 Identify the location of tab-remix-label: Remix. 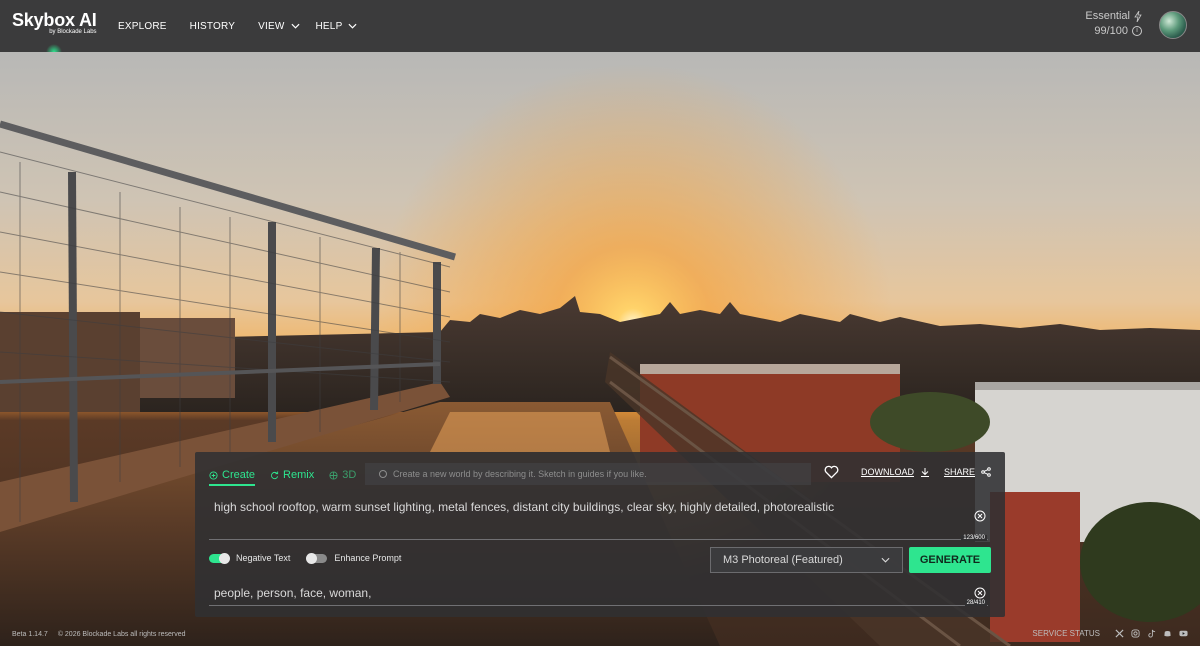
(299, 475).